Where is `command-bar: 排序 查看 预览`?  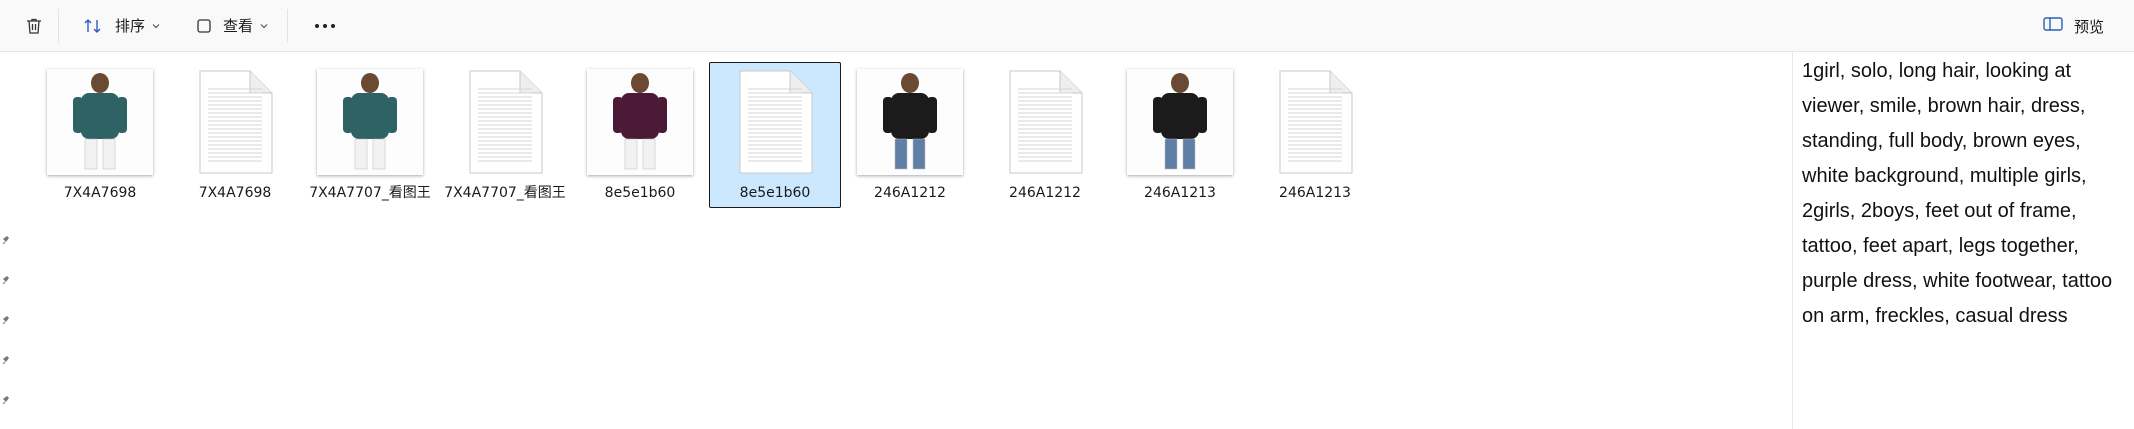 command-bar: 排序 查看 预览 is located at coordinates (1067, 26).